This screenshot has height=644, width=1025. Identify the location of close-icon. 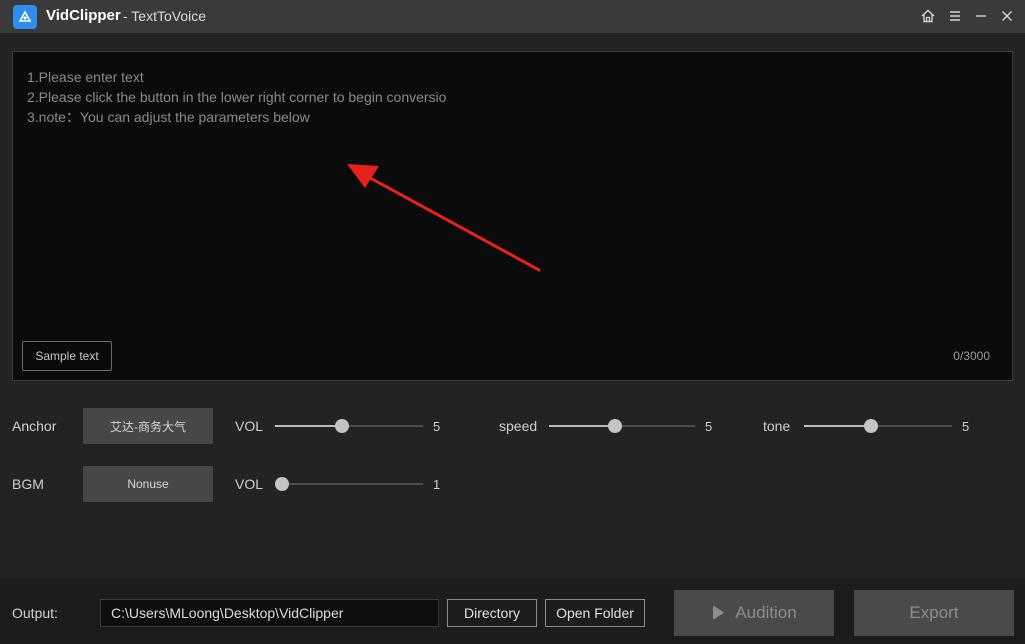
(1007, 16).